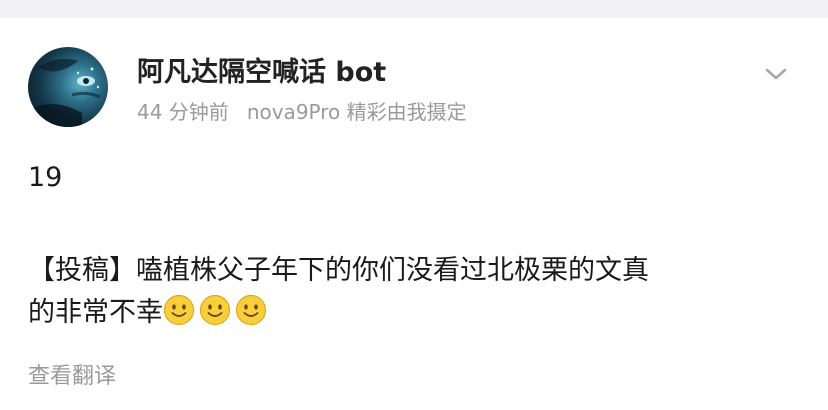 The image size is (828, 410). What do you see at coordinates (72, 377) in the screenshot?
I see `translate-link: 查看翻译` at bounding box center [72, 377].